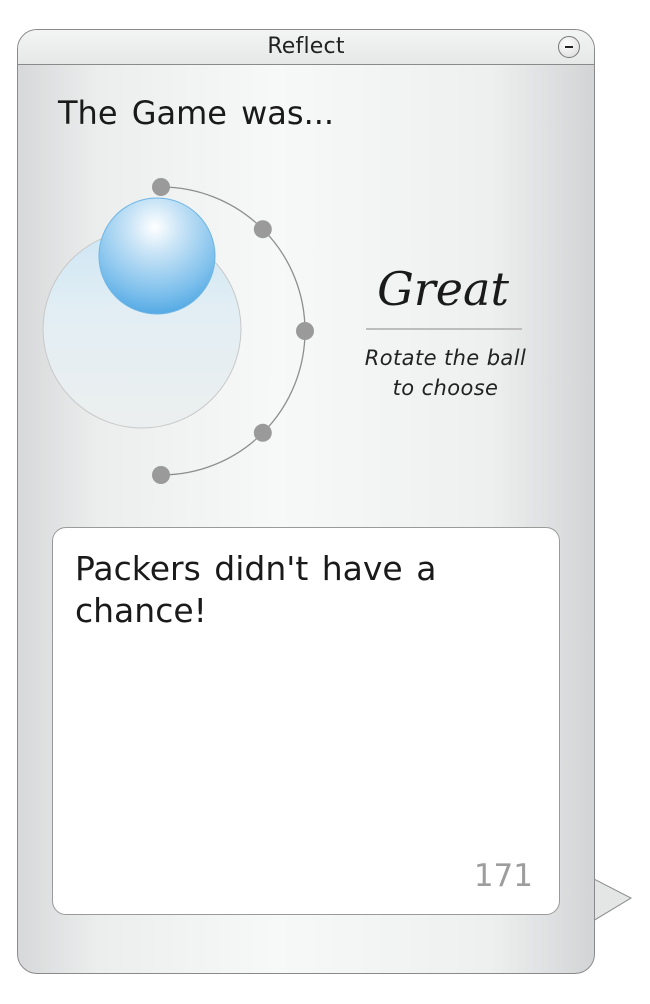 The width and height of the screenshot is (650, 1004). I want to click on comment-text: Packers didn't have a chance!, so click(300, 590).